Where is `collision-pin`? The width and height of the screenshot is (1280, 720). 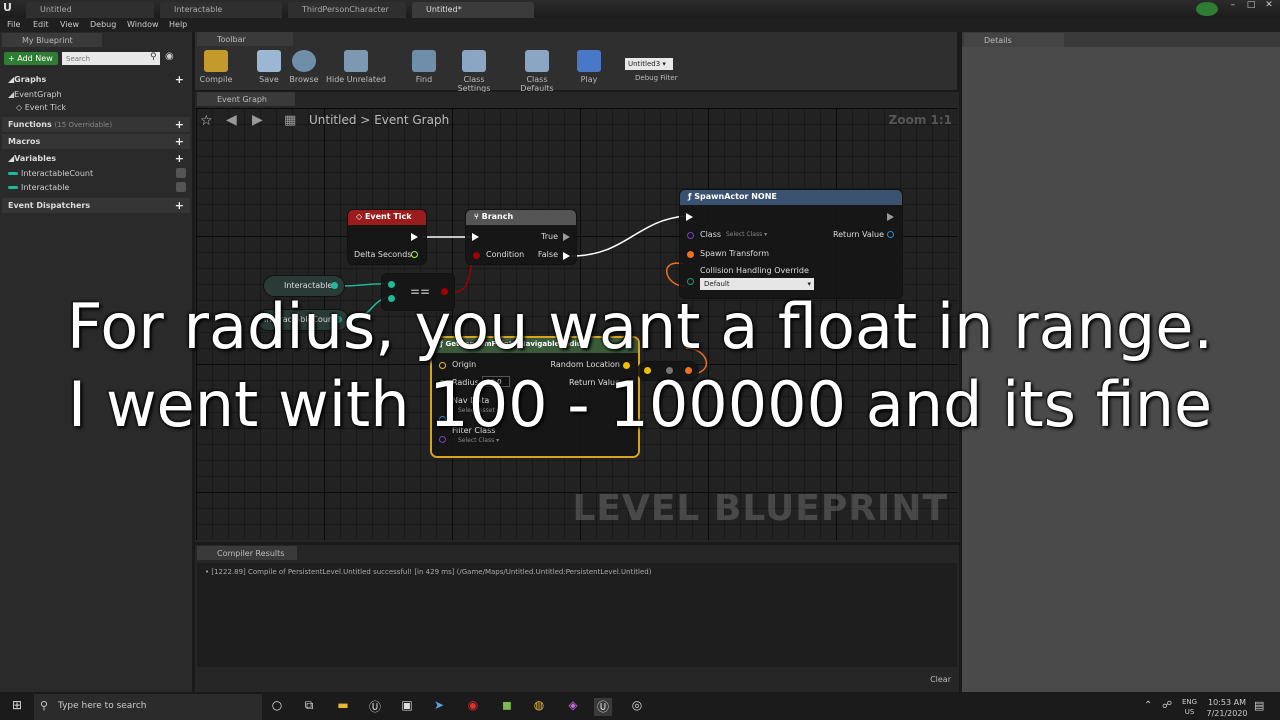 collision-pin is located at coordinates (690, 281).